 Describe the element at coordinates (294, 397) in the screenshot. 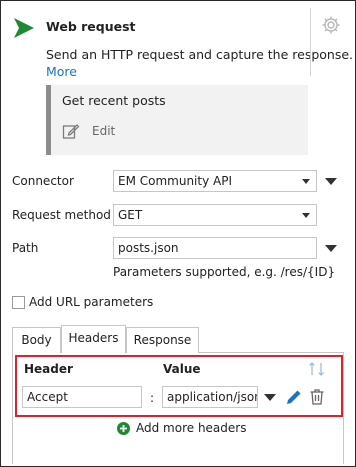

I see `pencil-icon` at that location.